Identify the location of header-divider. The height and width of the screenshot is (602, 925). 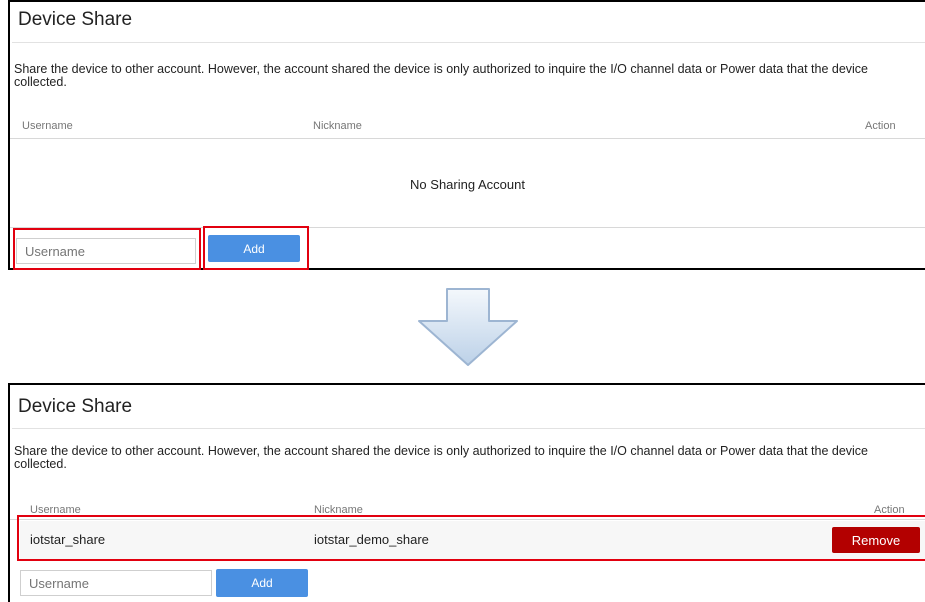
(467, 138).